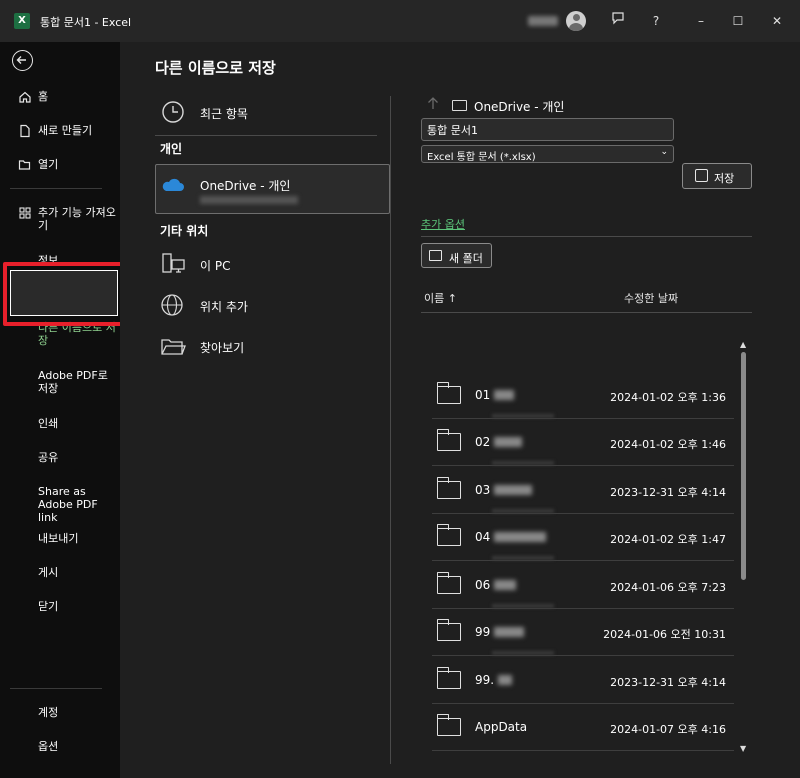 The image size is (800, 778). Describe the element at coordinates (483, 585) in the screenshot. I see `file-name: 06` at that location.